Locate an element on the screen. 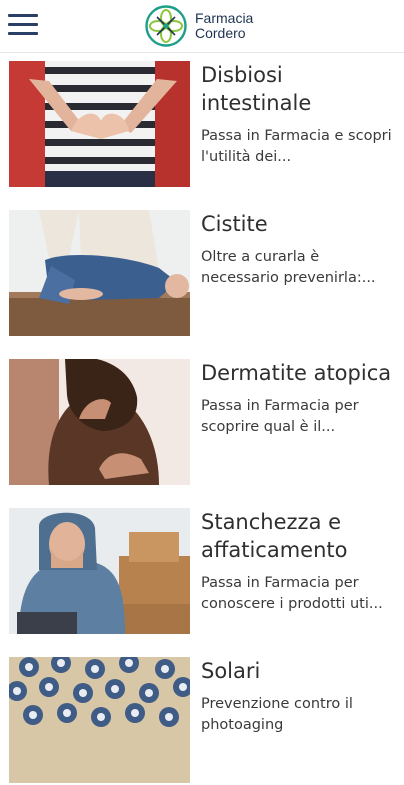 Image resolution: width=404 pixels, height=785 pixels. pregnancy-photo-icon is located at coordinates (99, 124).